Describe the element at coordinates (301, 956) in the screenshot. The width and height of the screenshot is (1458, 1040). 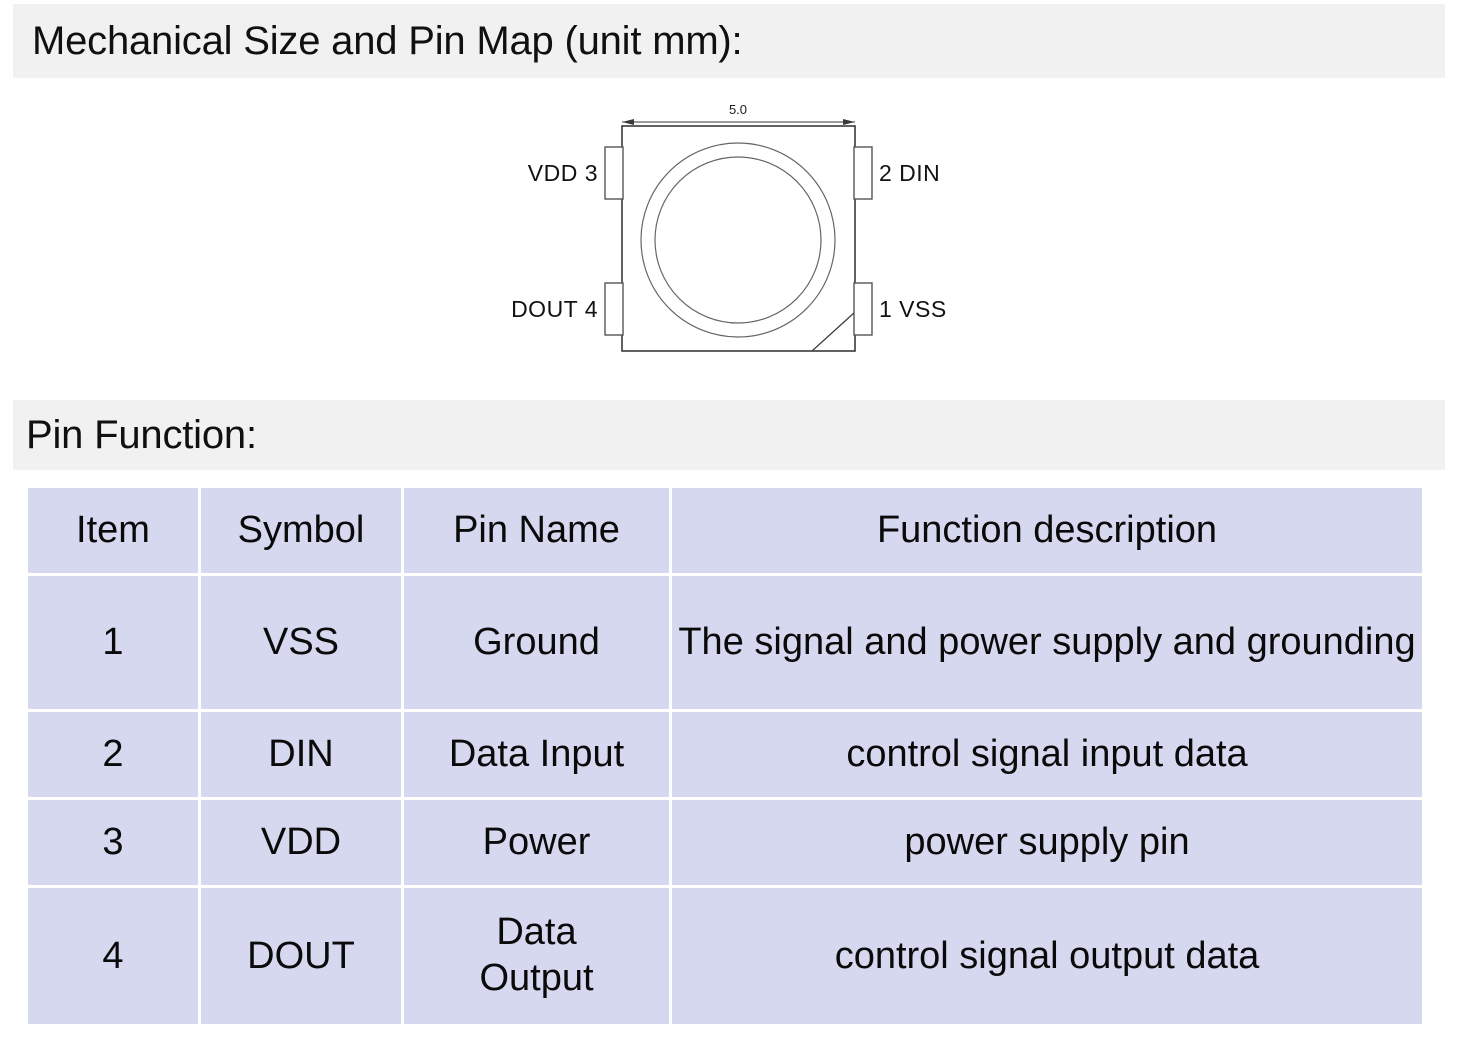
I see `cell-symbol: DOUT` at that location.